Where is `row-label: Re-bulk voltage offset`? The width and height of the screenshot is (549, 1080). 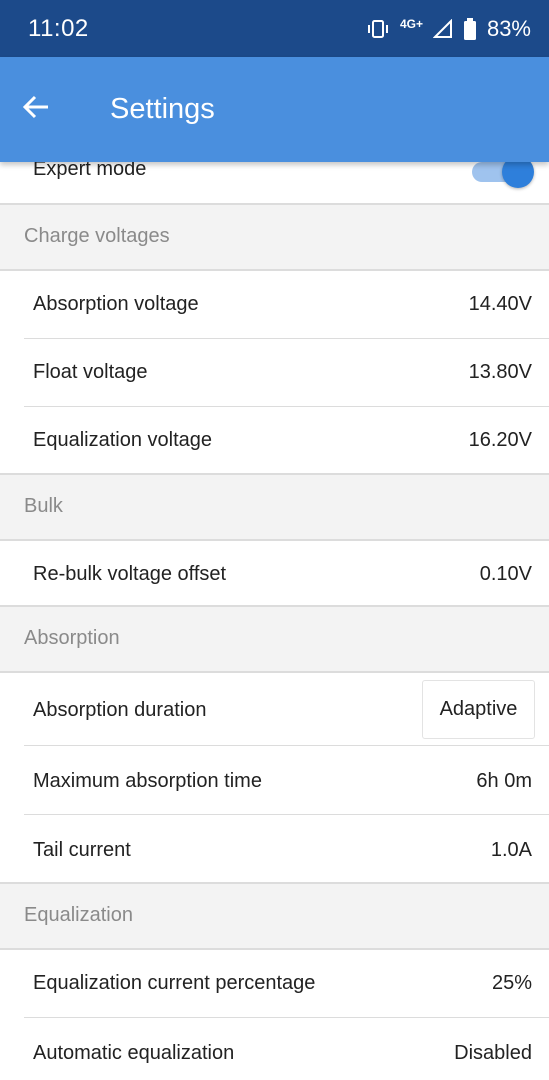 row-label: Re-bulk voltage offset is located at coordinates (130, 574).